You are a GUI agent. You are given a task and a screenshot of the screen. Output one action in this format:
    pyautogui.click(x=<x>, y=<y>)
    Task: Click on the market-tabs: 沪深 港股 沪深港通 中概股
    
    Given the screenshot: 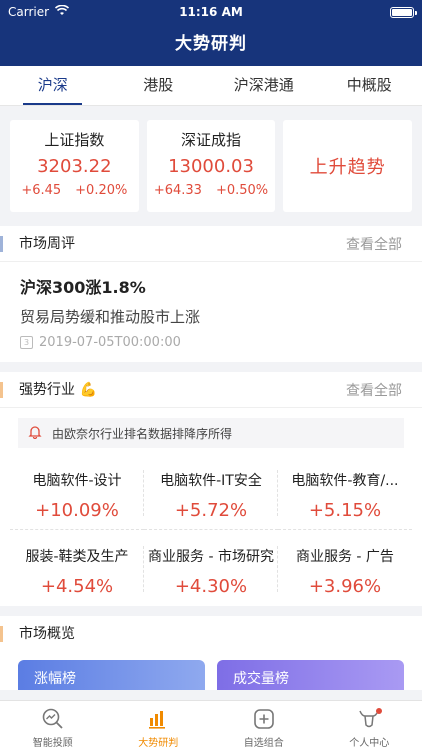 What is the action you would take?
    pyautogui.click(x=211, y=86)
    